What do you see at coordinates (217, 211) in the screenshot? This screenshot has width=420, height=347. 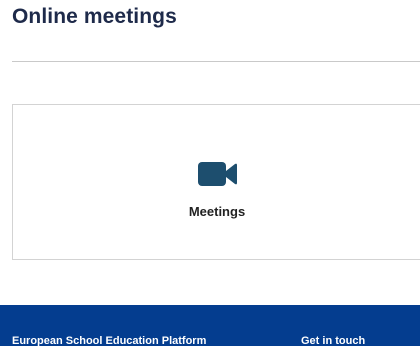 I see `meetings-card-label: Meetings` at bounding box center [217, 211].